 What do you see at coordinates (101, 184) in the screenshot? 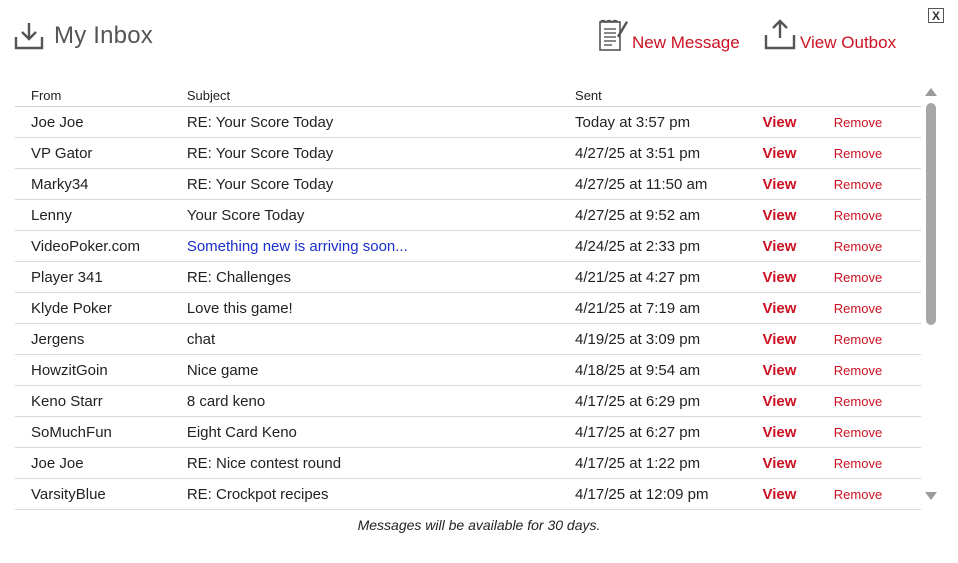
I see `message-from: Marky34` at bounding box center [101, 184].